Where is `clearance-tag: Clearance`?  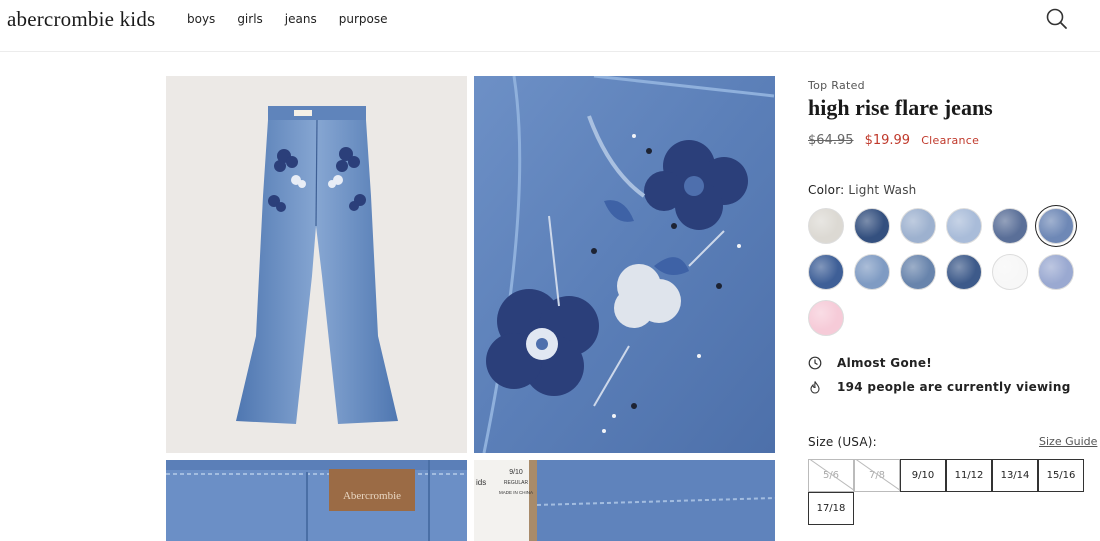 clearance-tag: Clearance is located at coordinates (950, 140).